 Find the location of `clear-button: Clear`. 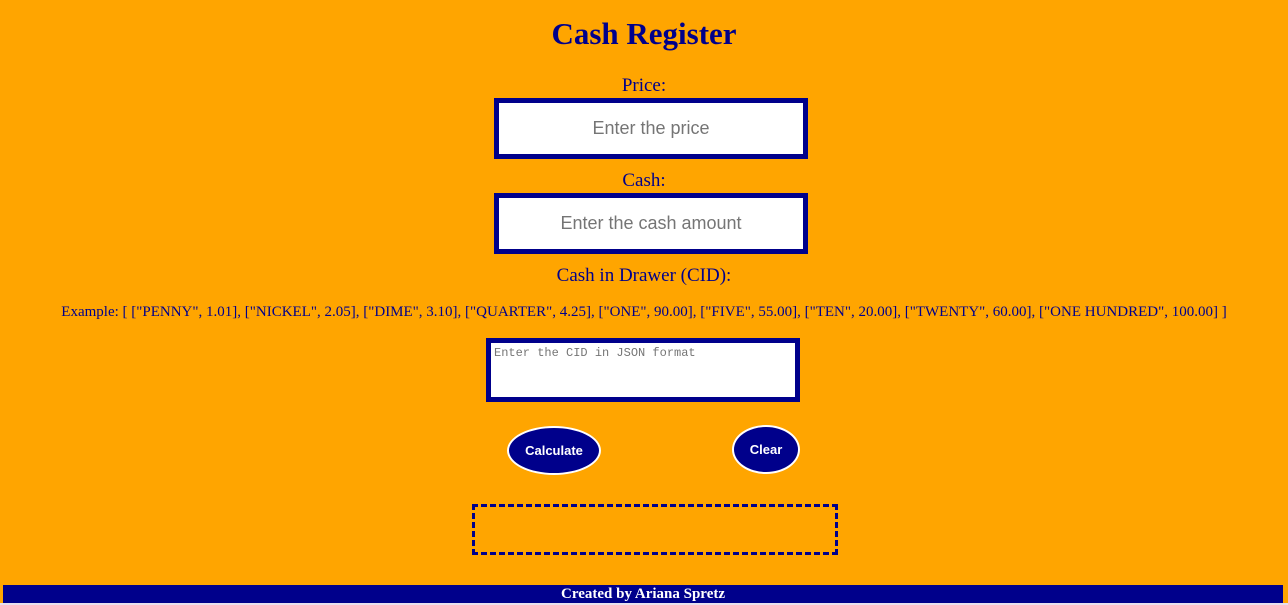

clear-button: Clear is located at coordinates (766, 449).